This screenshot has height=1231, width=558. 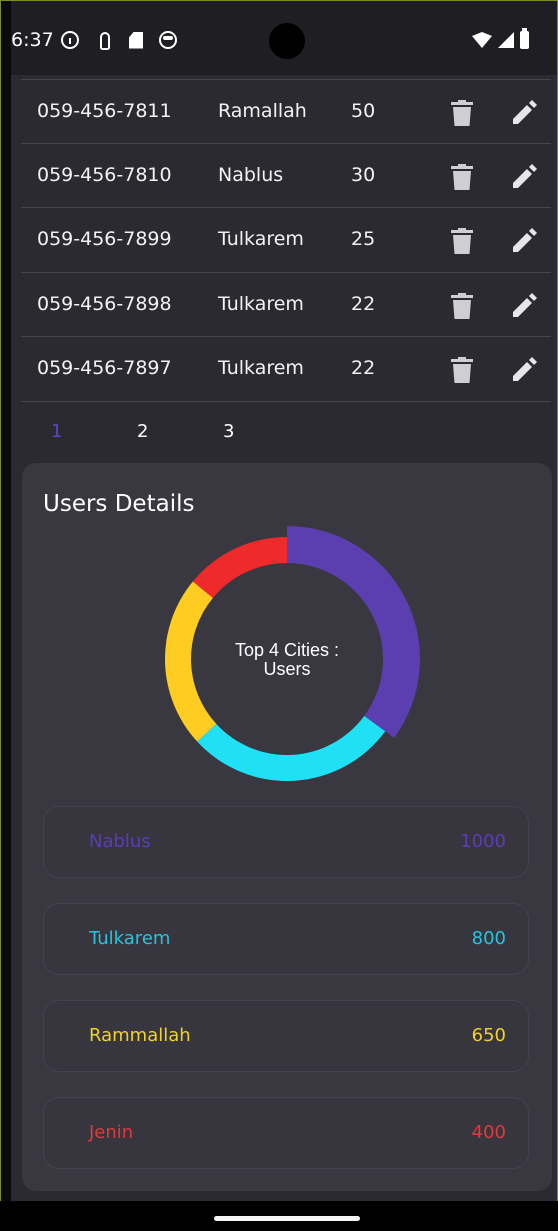 What do you see at coordinates (286, 669) in the screenshot?
I see `chart-center-label-2: Users` at bounding box center [286, 669].